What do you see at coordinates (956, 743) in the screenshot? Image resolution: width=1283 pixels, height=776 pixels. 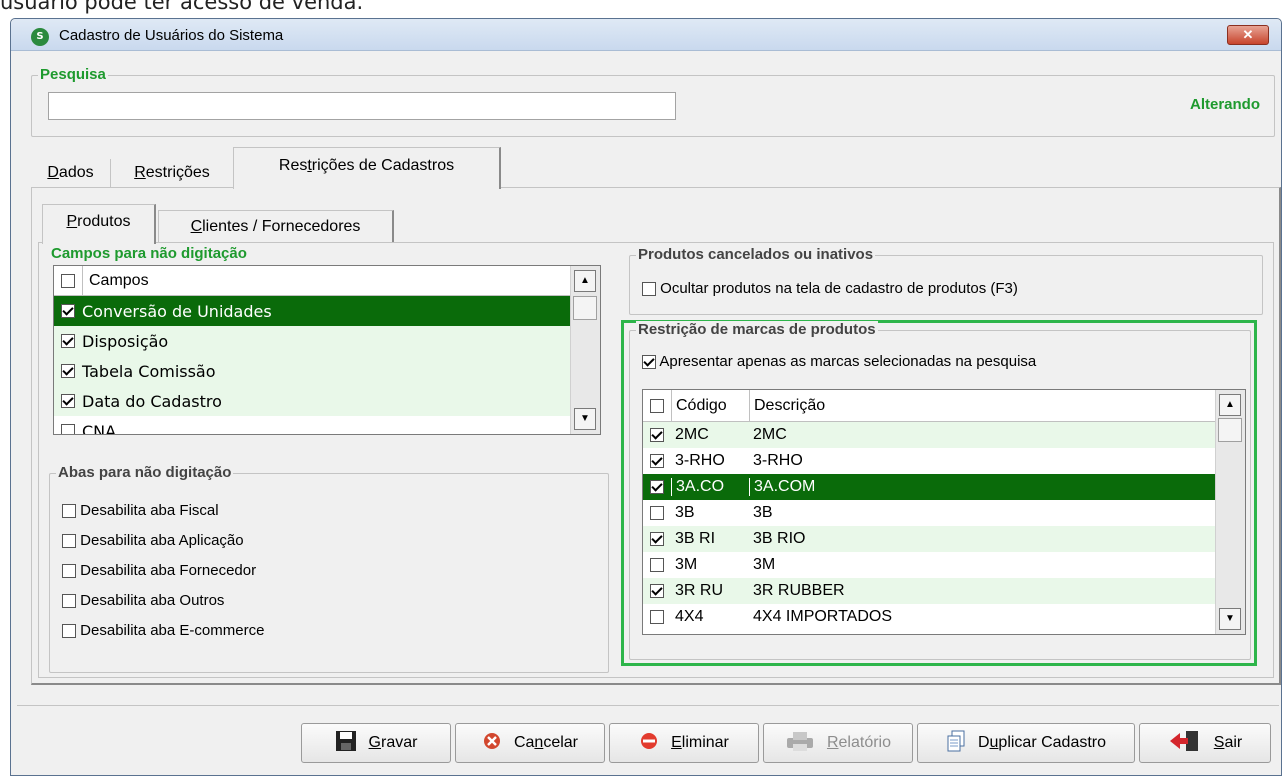 I see `duplicate-icon` at bounding box center [956, 743].